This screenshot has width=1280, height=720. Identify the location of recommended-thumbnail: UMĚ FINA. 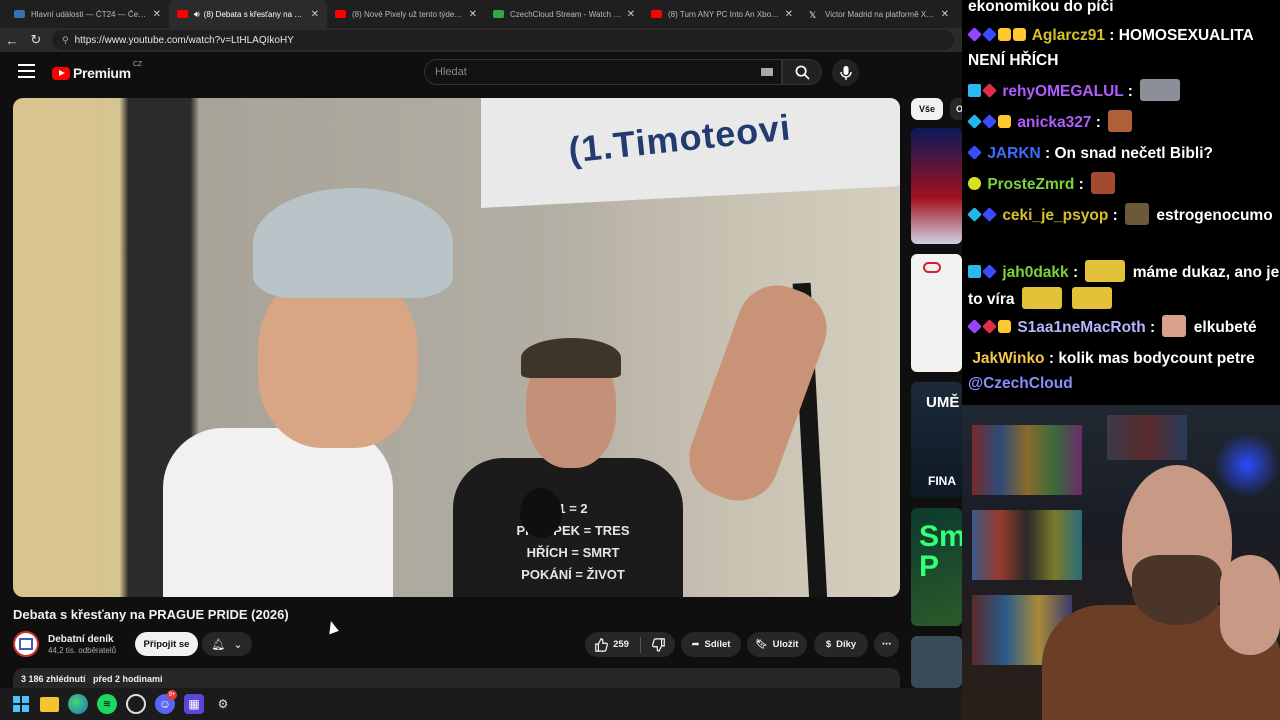
(936, 440).